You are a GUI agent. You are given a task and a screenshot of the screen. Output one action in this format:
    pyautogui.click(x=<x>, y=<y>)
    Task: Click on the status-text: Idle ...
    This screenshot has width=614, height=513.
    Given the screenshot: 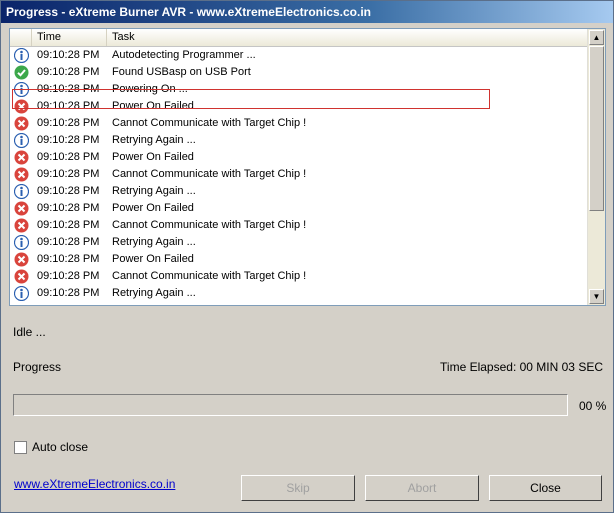 What is the action you would take?
    pyautogui.click(x=29, y=332)
    